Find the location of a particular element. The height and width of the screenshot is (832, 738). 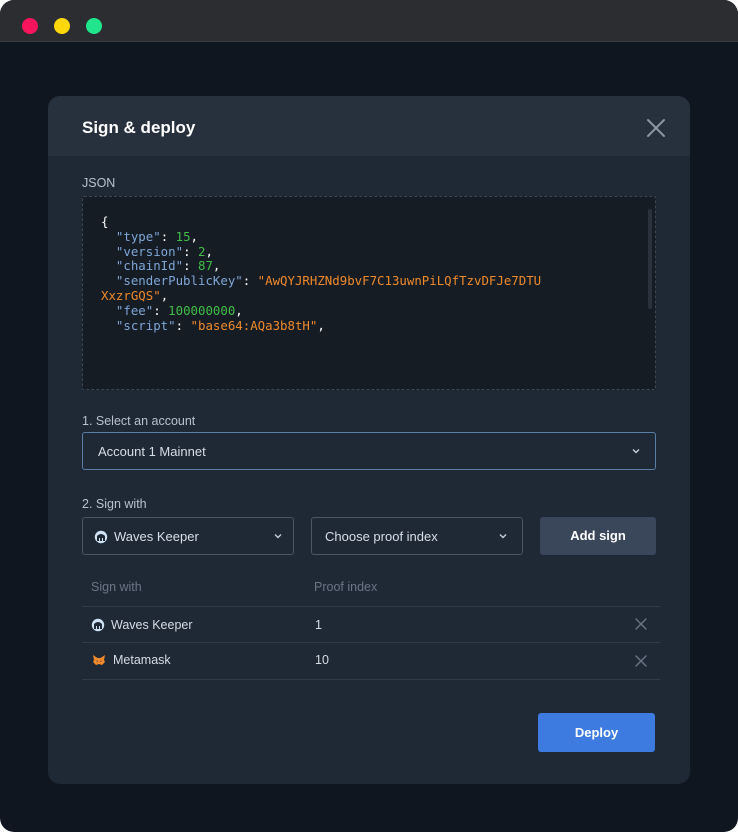

proof-index-placeholder: Choose proof index is located at coordinates (381, 536).